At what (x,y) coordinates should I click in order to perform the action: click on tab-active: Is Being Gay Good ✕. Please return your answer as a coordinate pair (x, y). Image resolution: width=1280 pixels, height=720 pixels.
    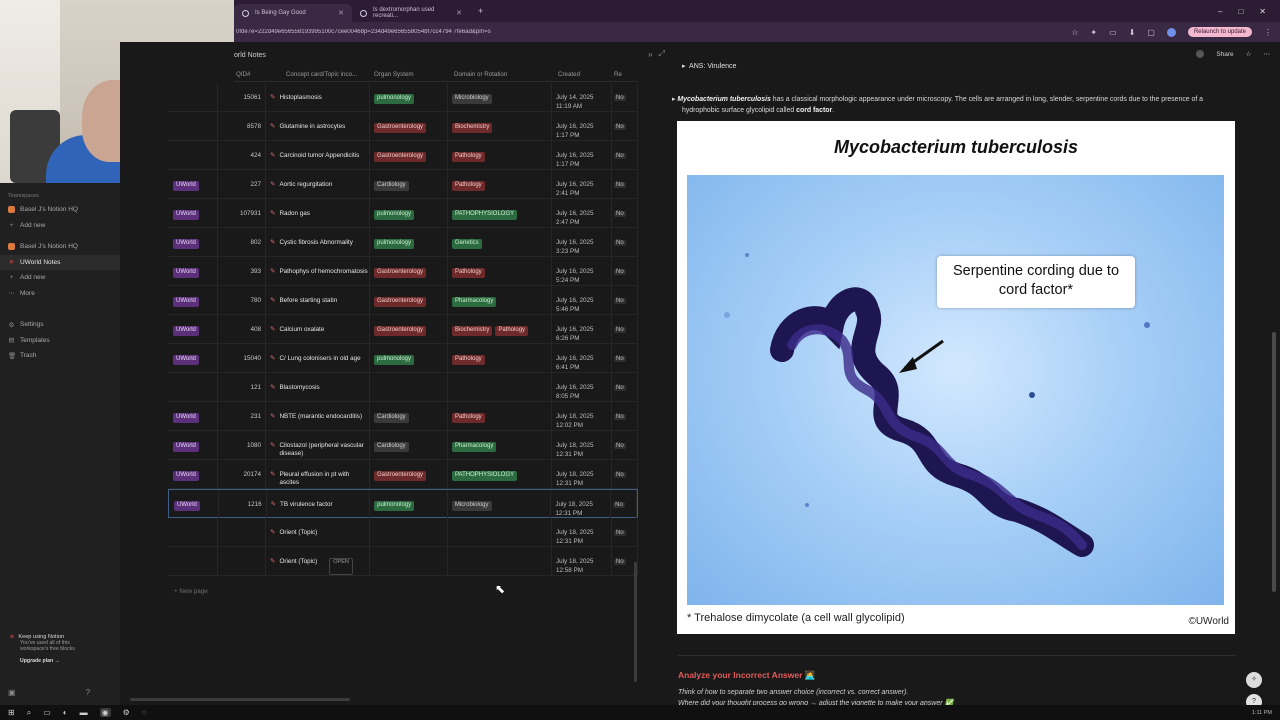
    Looking at the image, I should click on (293, 13).